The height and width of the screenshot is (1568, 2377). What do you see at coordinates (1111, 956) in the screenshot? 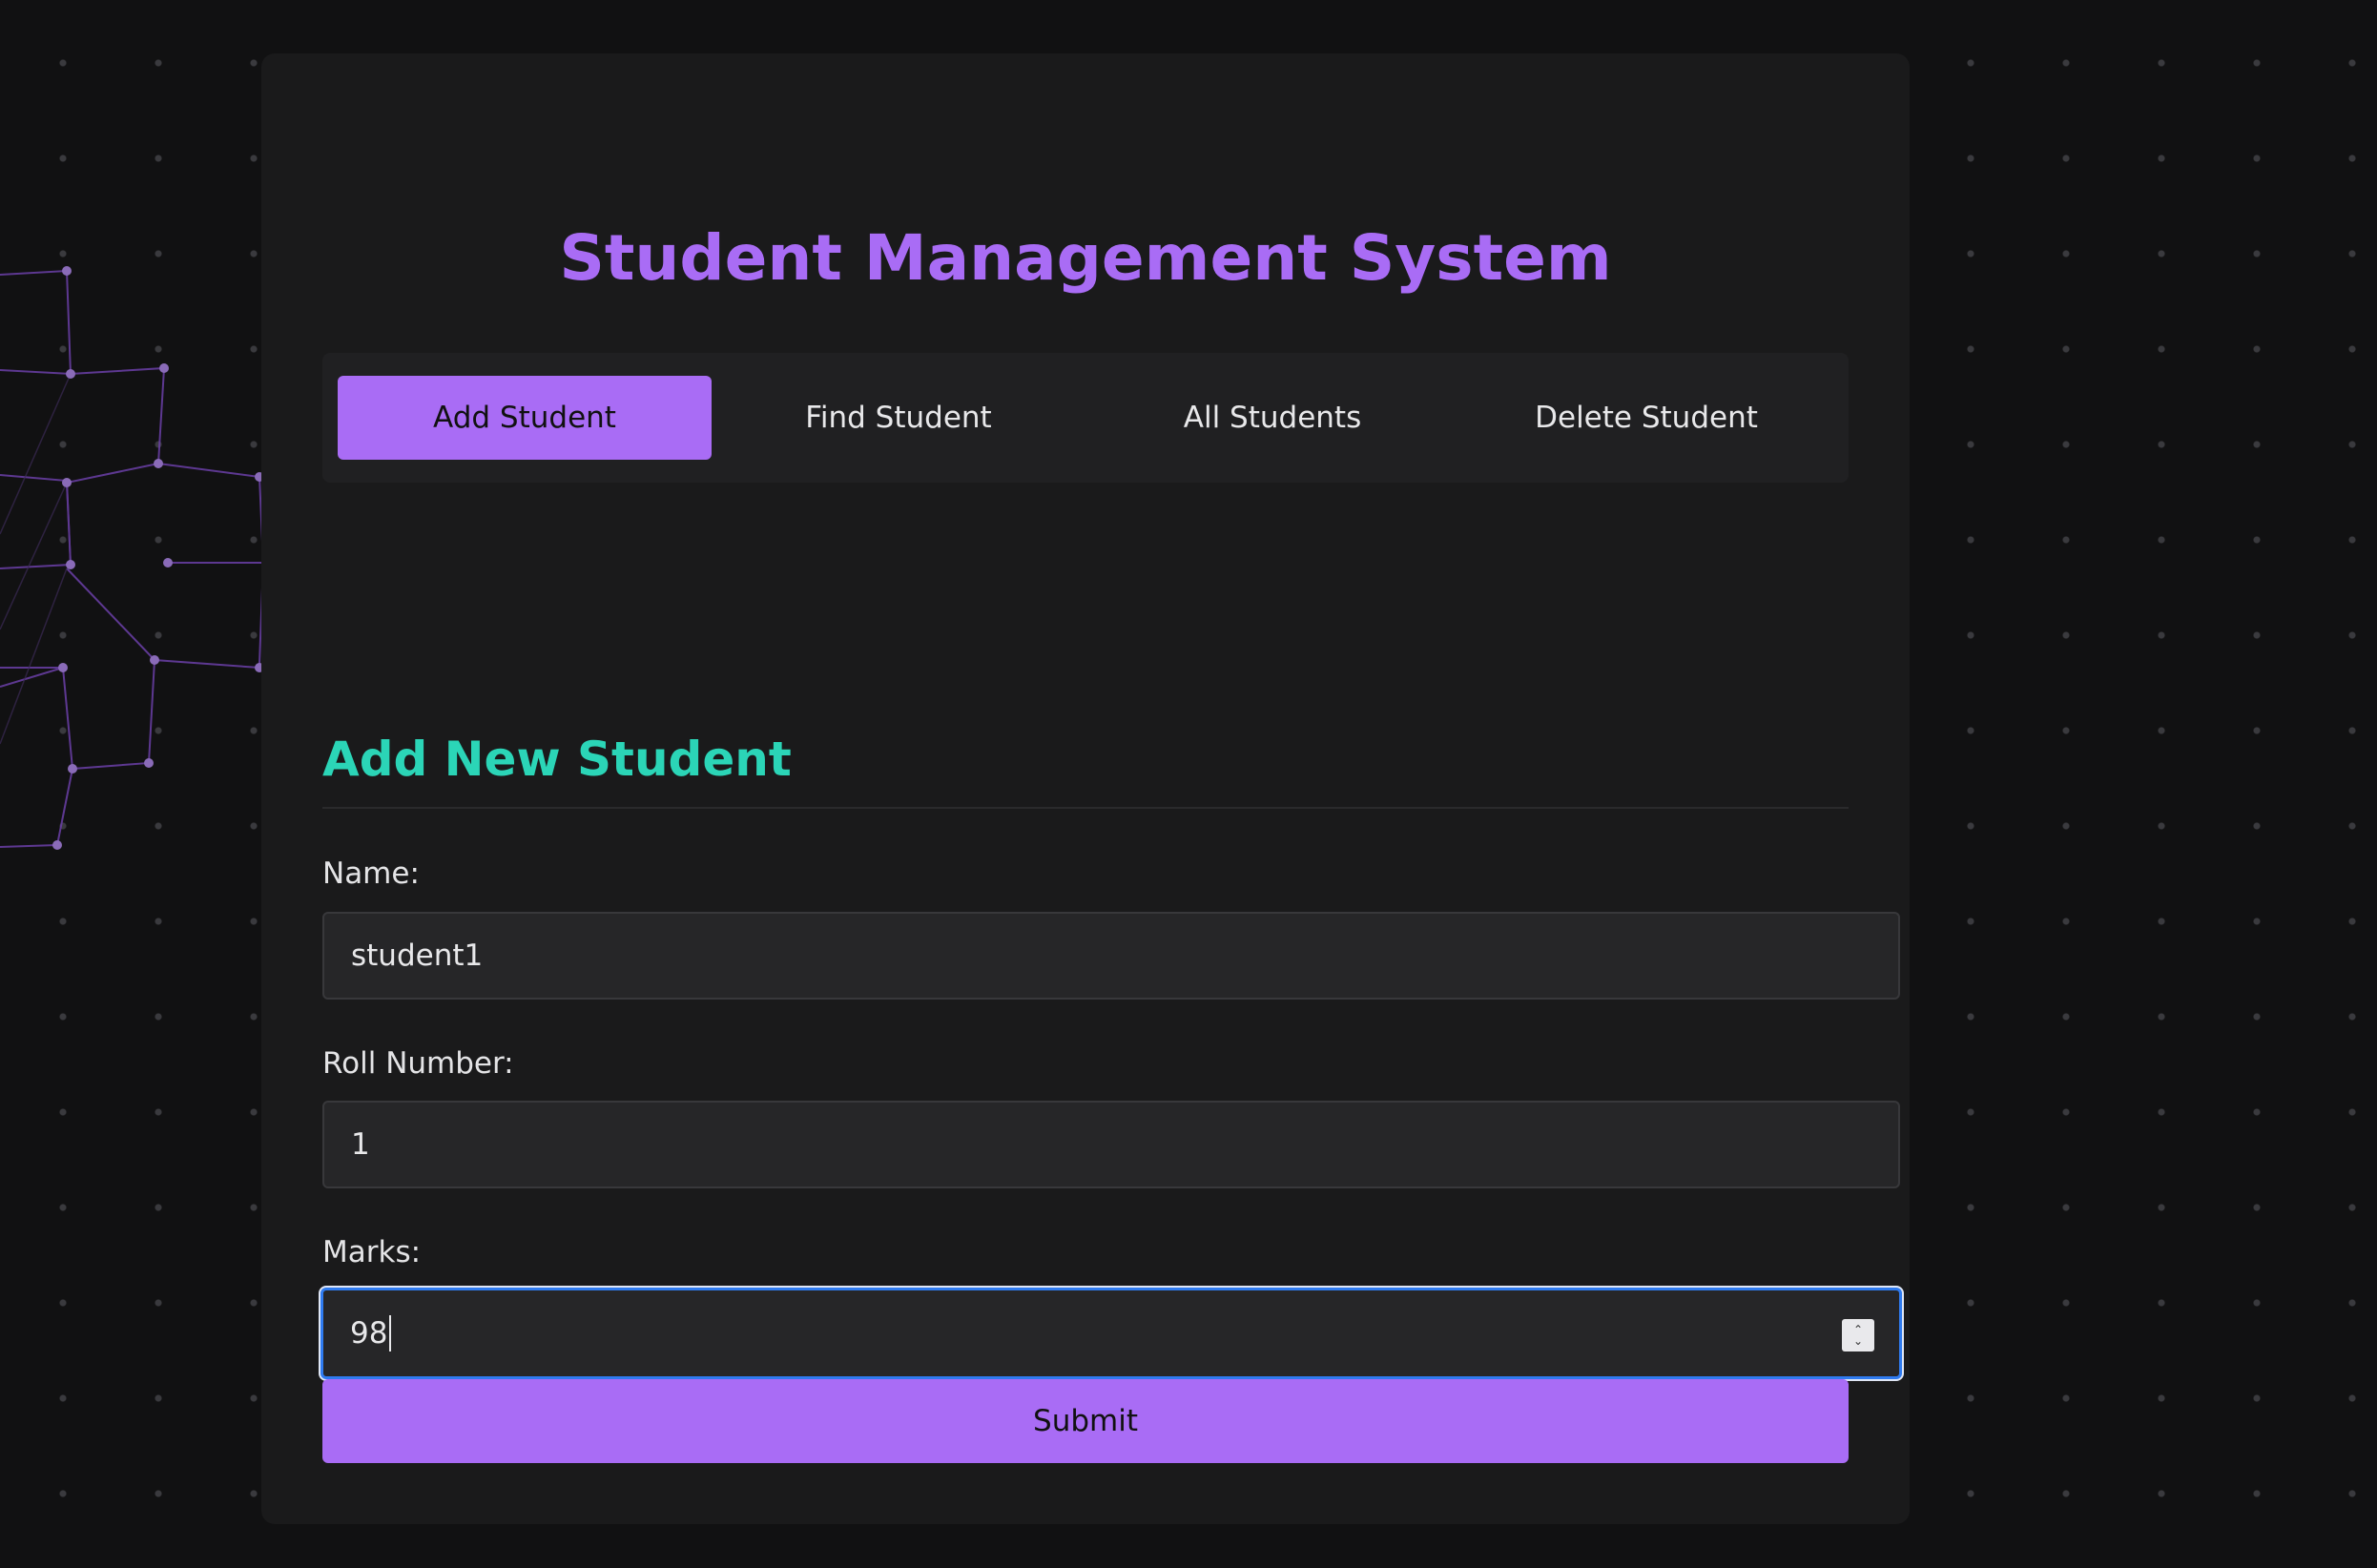
I see `name-input: student1` at bounding box center [1111, 956].